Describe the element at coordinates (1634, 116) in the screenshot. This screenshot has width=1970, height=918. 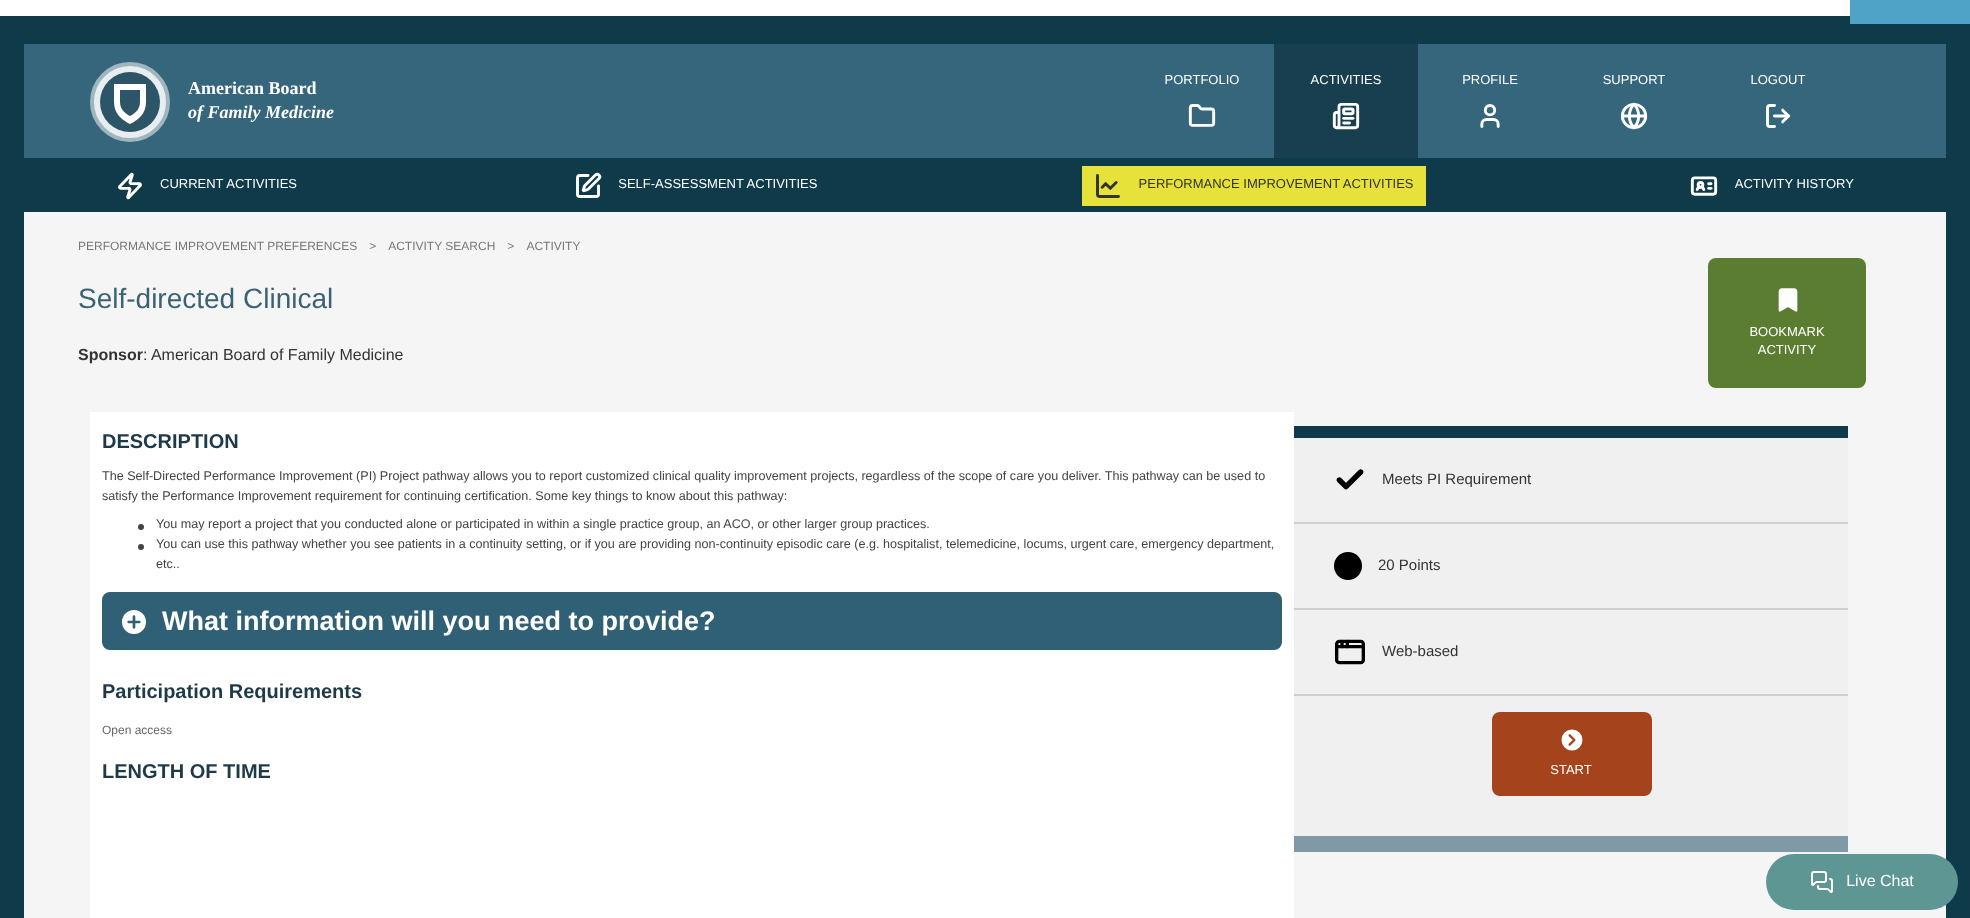
I see `globe-icon` at that location.